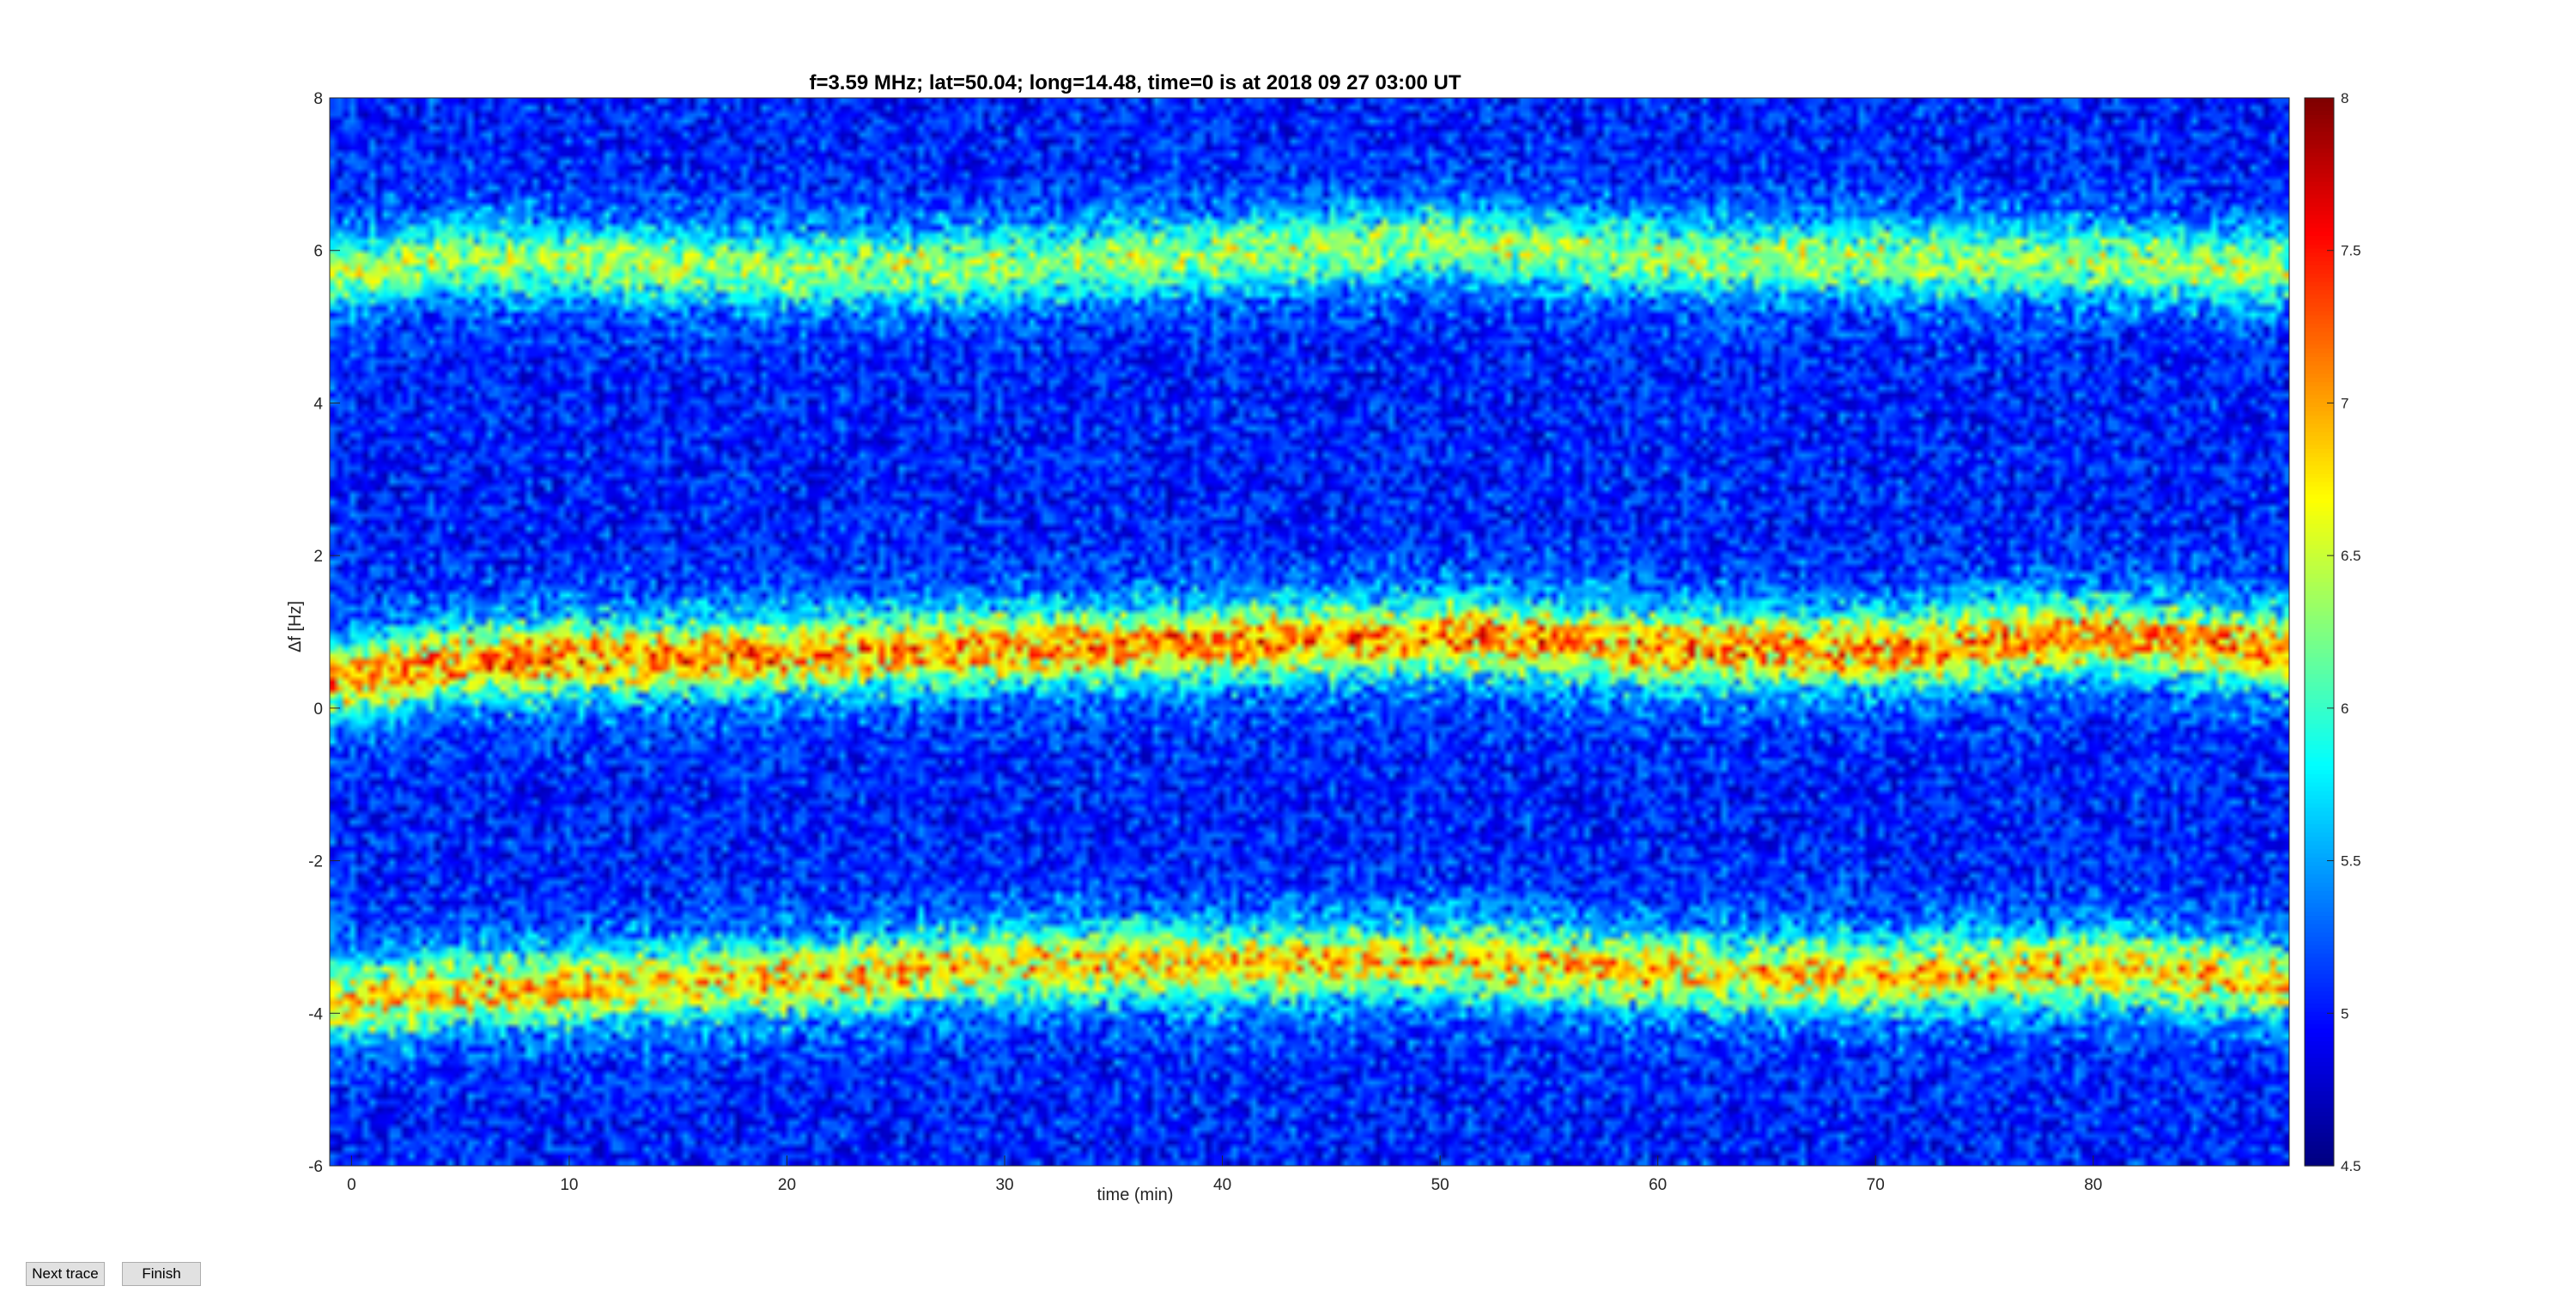 The height and width of the screenshot is (1292, 2576). Describe the element at coordinates (318, 710) in the screenshot. I see `y-tick-label: 0` at that location.